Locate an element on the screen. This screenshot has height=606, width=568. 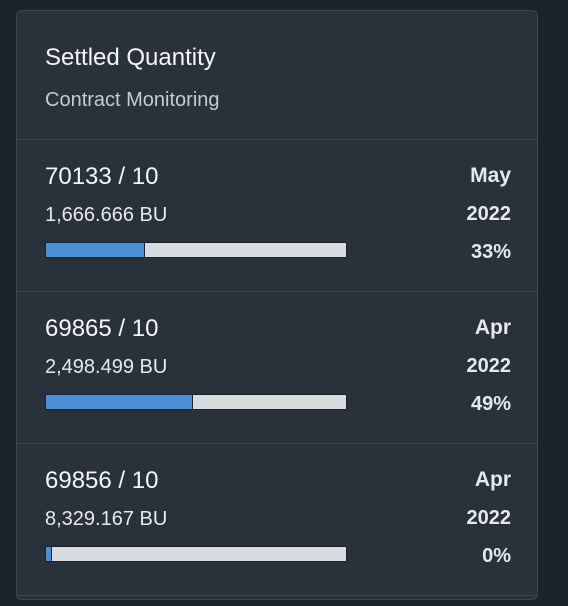
month-label: May is located at coordinates (490, 175).